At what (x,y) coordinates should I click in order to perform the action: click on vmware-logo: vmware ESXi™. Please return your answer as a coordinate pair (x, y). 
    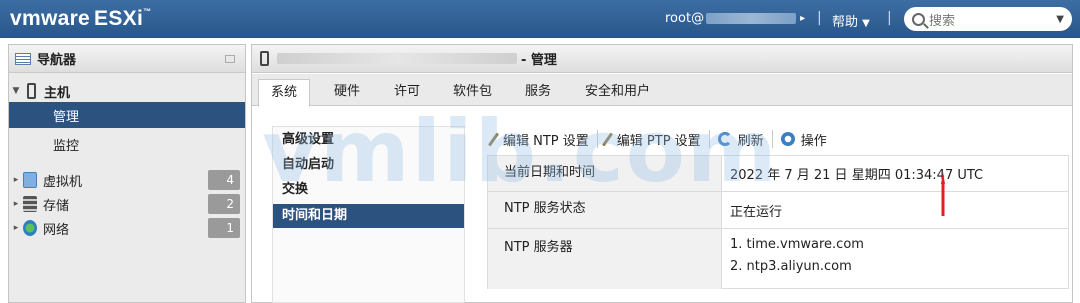
    Looking at the image, I should click on (81, 18).